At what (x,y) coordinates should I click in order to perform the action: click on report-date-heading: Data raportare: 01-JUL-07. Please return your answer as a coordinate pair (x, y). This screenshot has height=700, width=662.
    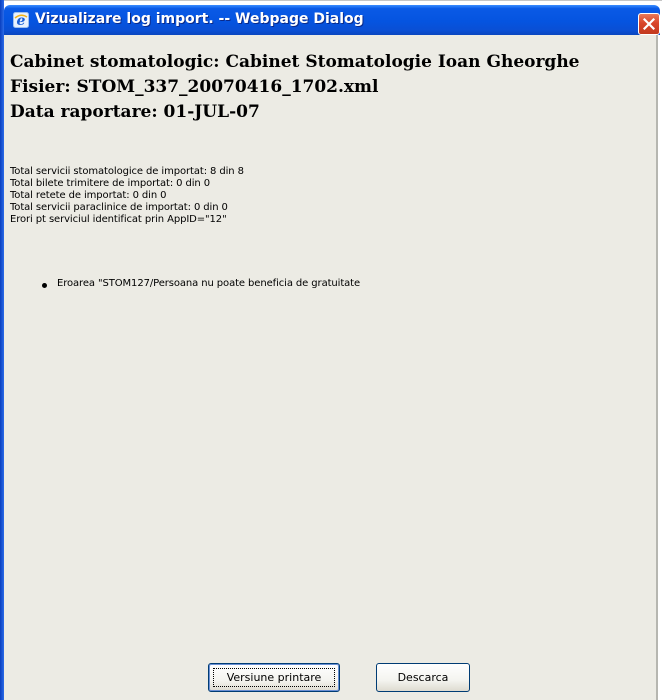
    Looking at the image, I should click on (135, 112).